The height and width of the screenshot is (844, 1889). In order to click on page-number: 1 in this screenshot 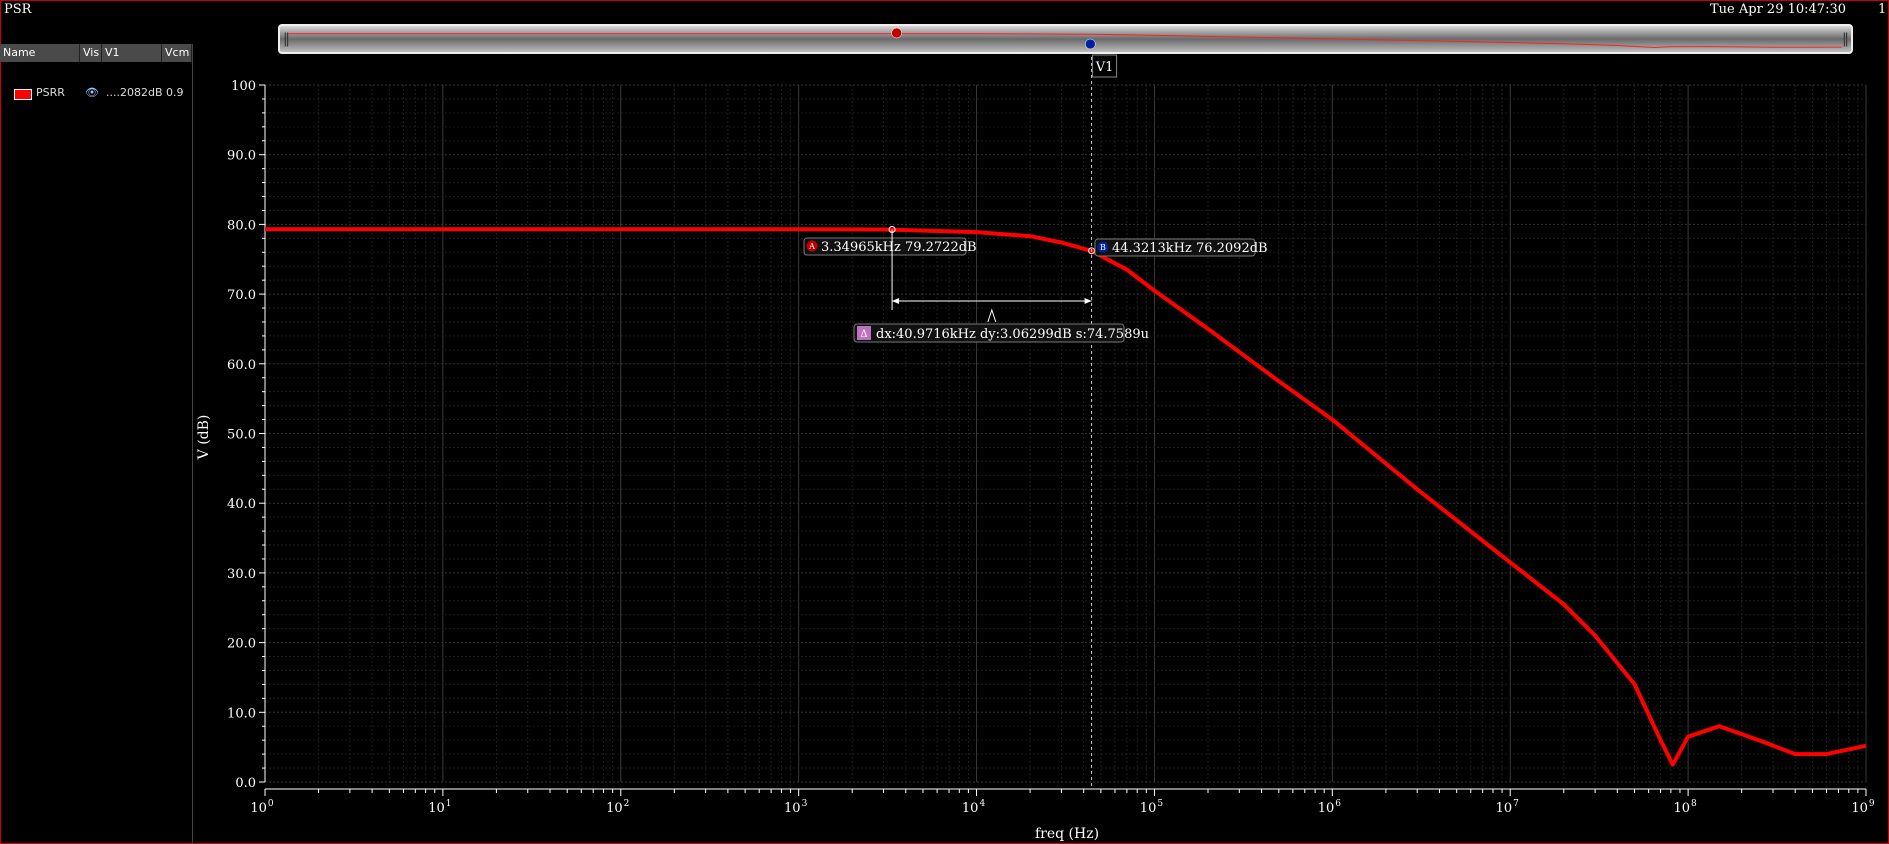, I will do `click(1882, 9)`.